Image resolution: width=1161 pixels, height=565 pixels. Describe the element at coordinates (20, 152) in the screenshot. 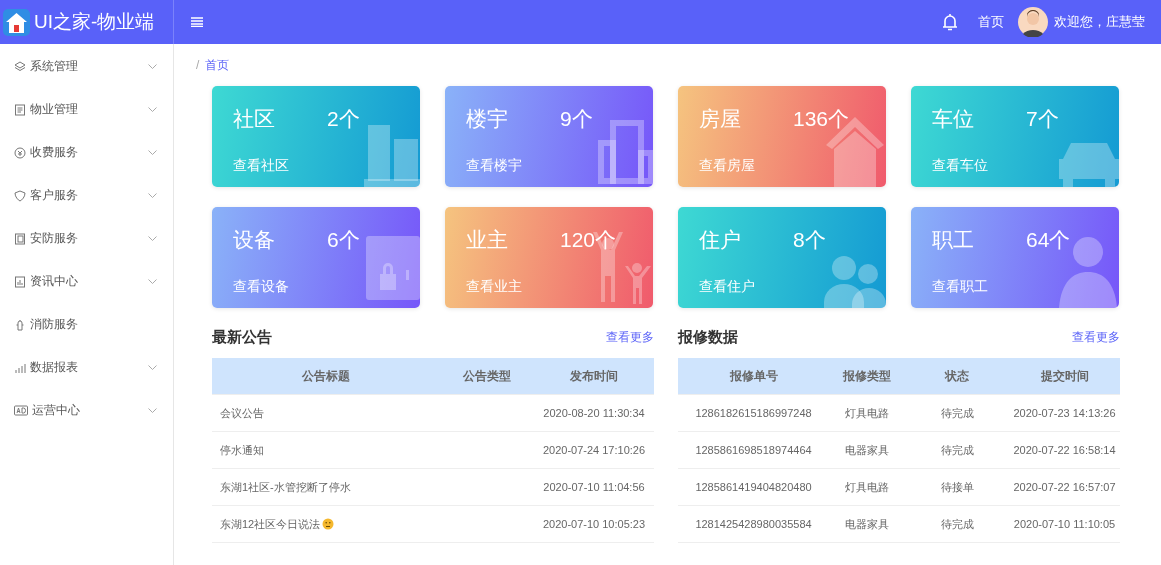

I see `coin-icon` at that location.